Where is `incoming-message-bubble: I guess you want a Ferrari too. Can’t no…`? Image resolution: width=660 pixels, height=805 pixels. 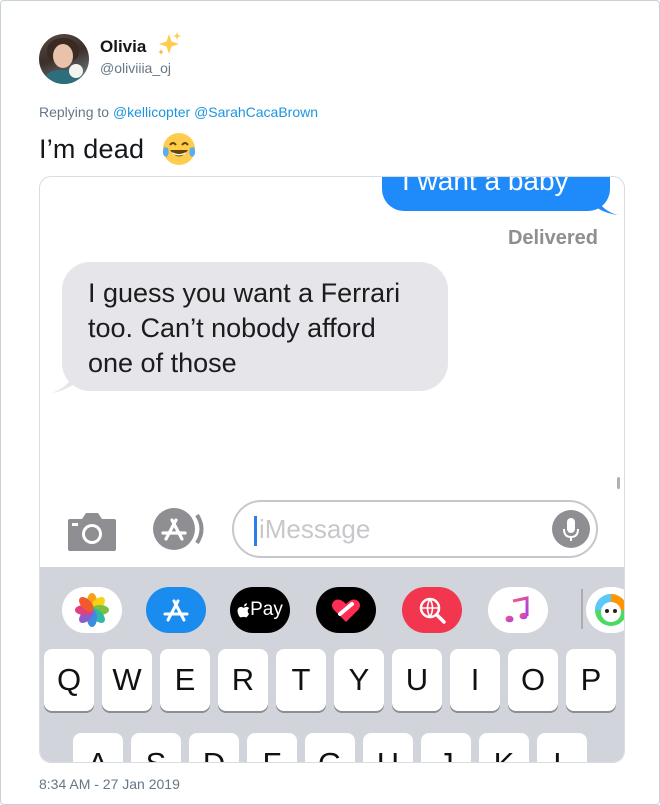
incoming-message-bubble: I guess you want a Ferrari too. Can’t no… is located at coordinates (255, 326).